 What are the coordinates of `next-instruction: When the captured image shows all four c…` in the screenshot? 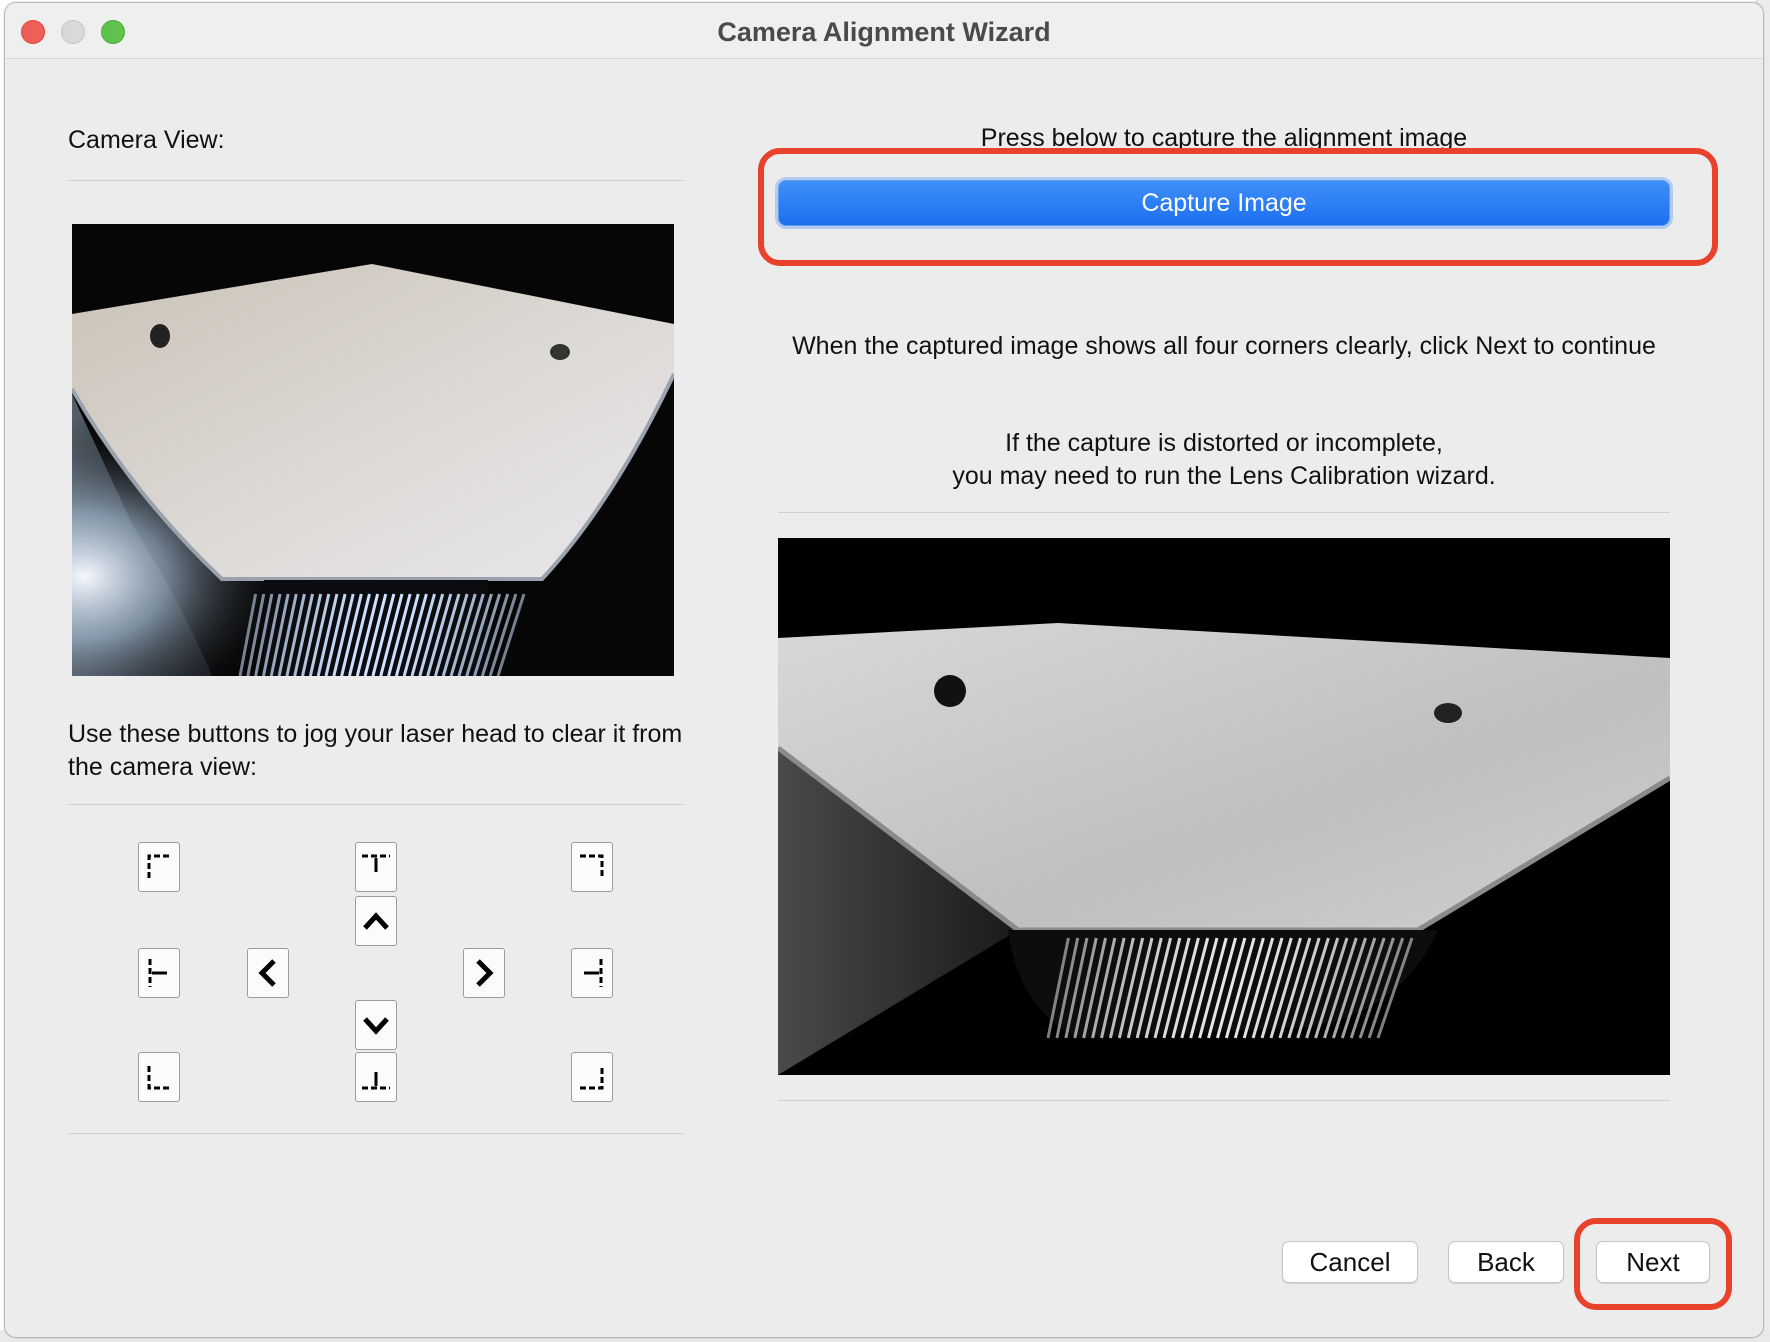 It's located at (1224, 346).